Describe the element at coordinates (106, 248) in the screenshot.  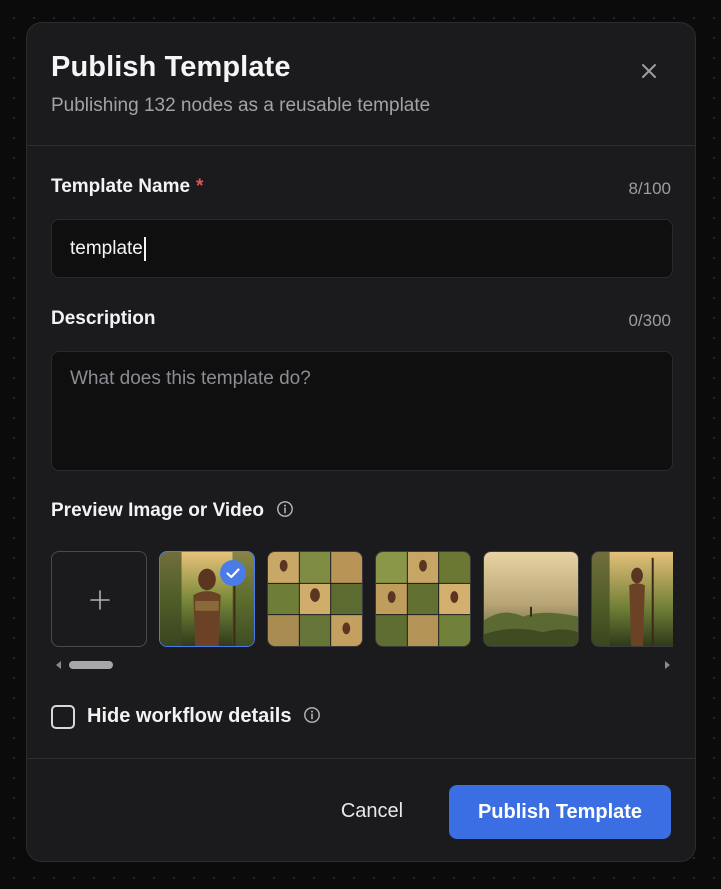
I see `template-name-value: template` at that location.